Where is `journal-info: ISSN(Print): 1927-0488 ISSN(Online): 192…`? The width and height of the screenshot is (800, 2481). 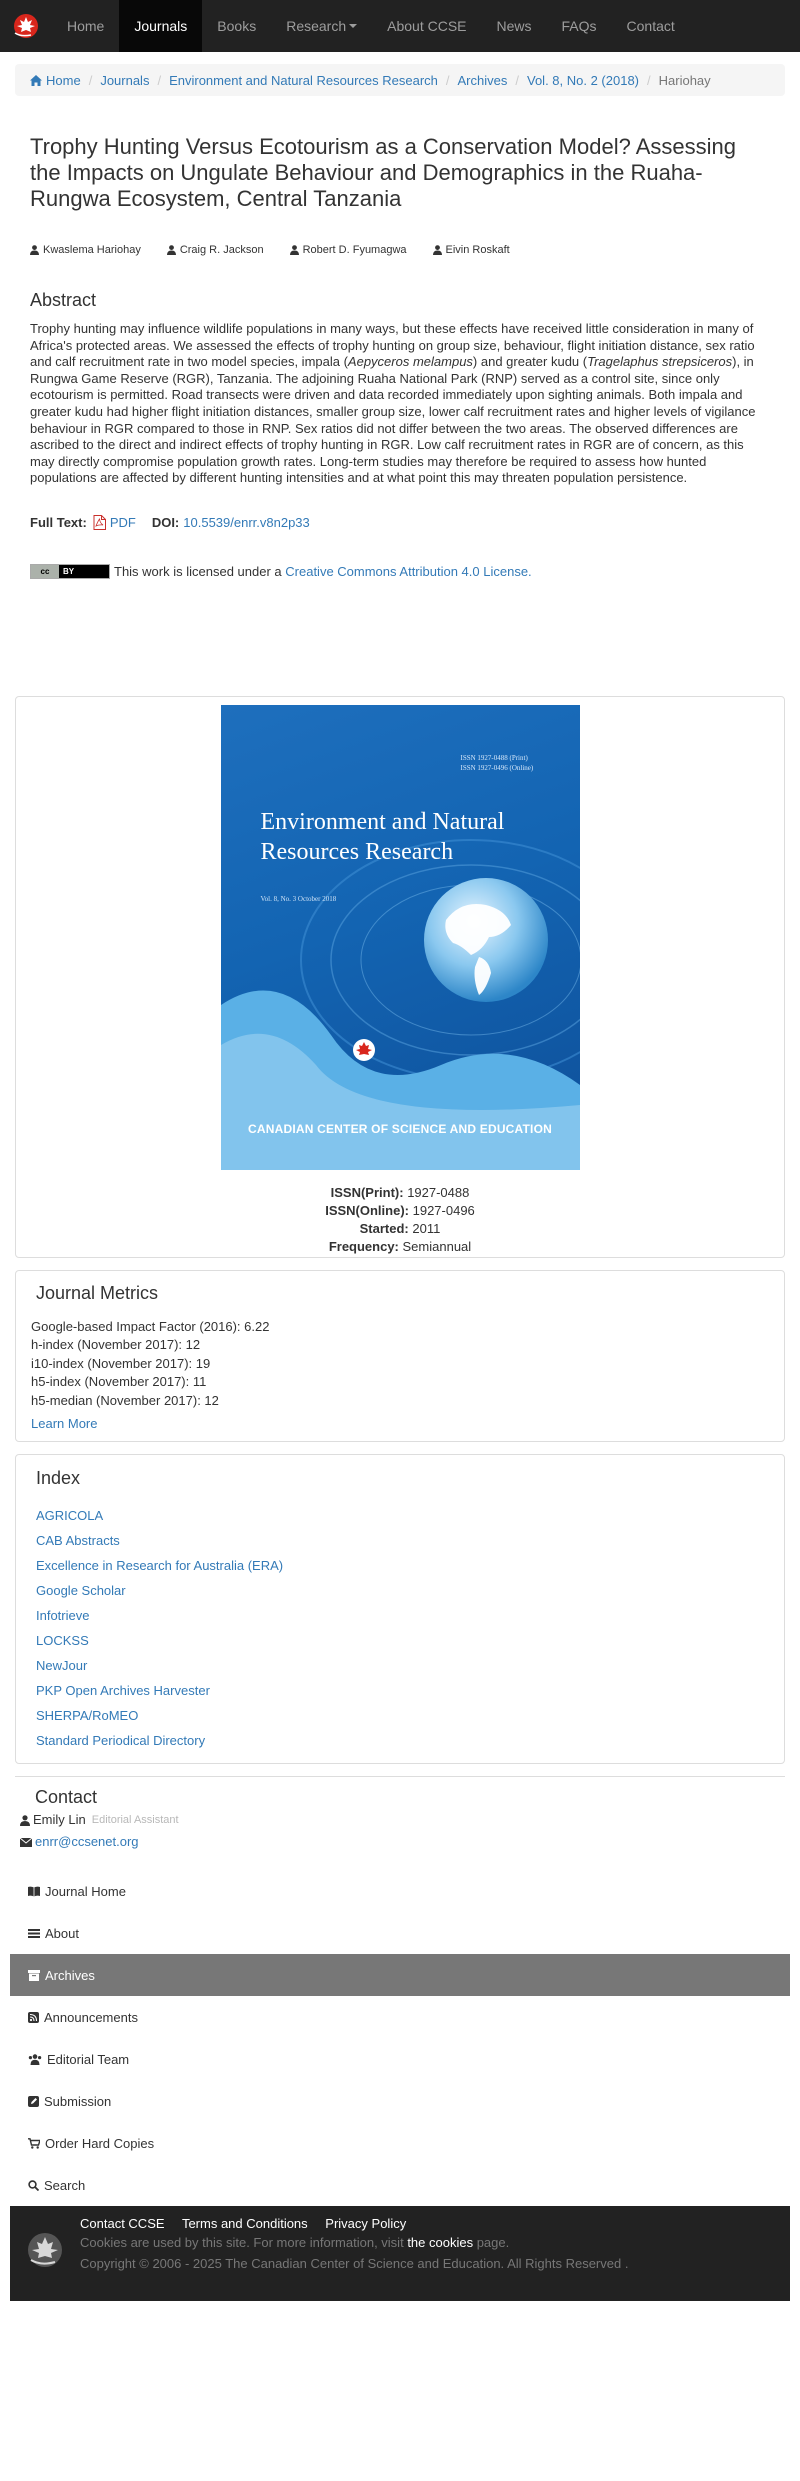 journal-info: ISSN(Print): 1927-0488 ISSN(Online): 192… is located at coordinates (400, 1220).